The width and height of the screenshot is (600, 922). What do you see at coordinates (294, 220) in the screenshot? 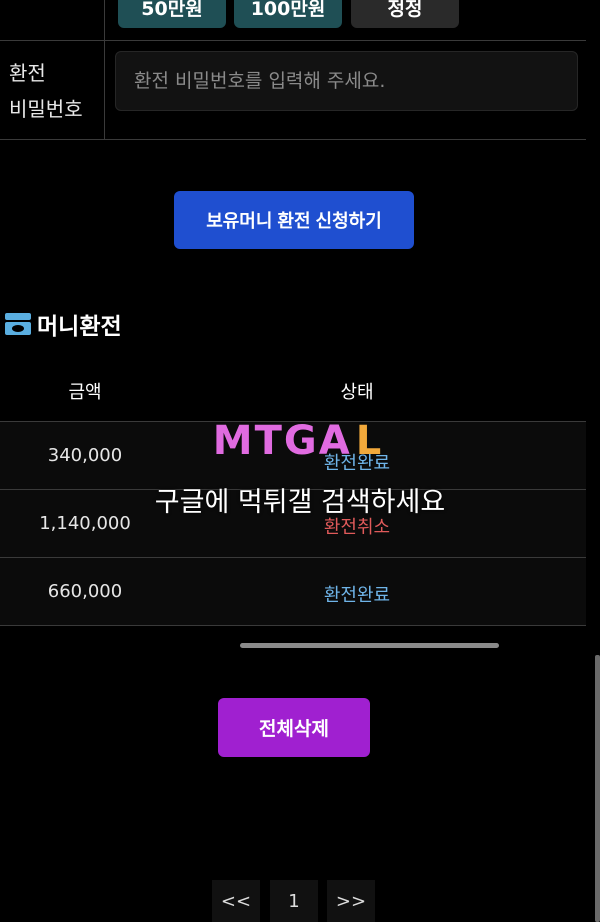
I see `apply-exchange-button: 보유머니 환전 신청하기` at bounding box center [294, 220].